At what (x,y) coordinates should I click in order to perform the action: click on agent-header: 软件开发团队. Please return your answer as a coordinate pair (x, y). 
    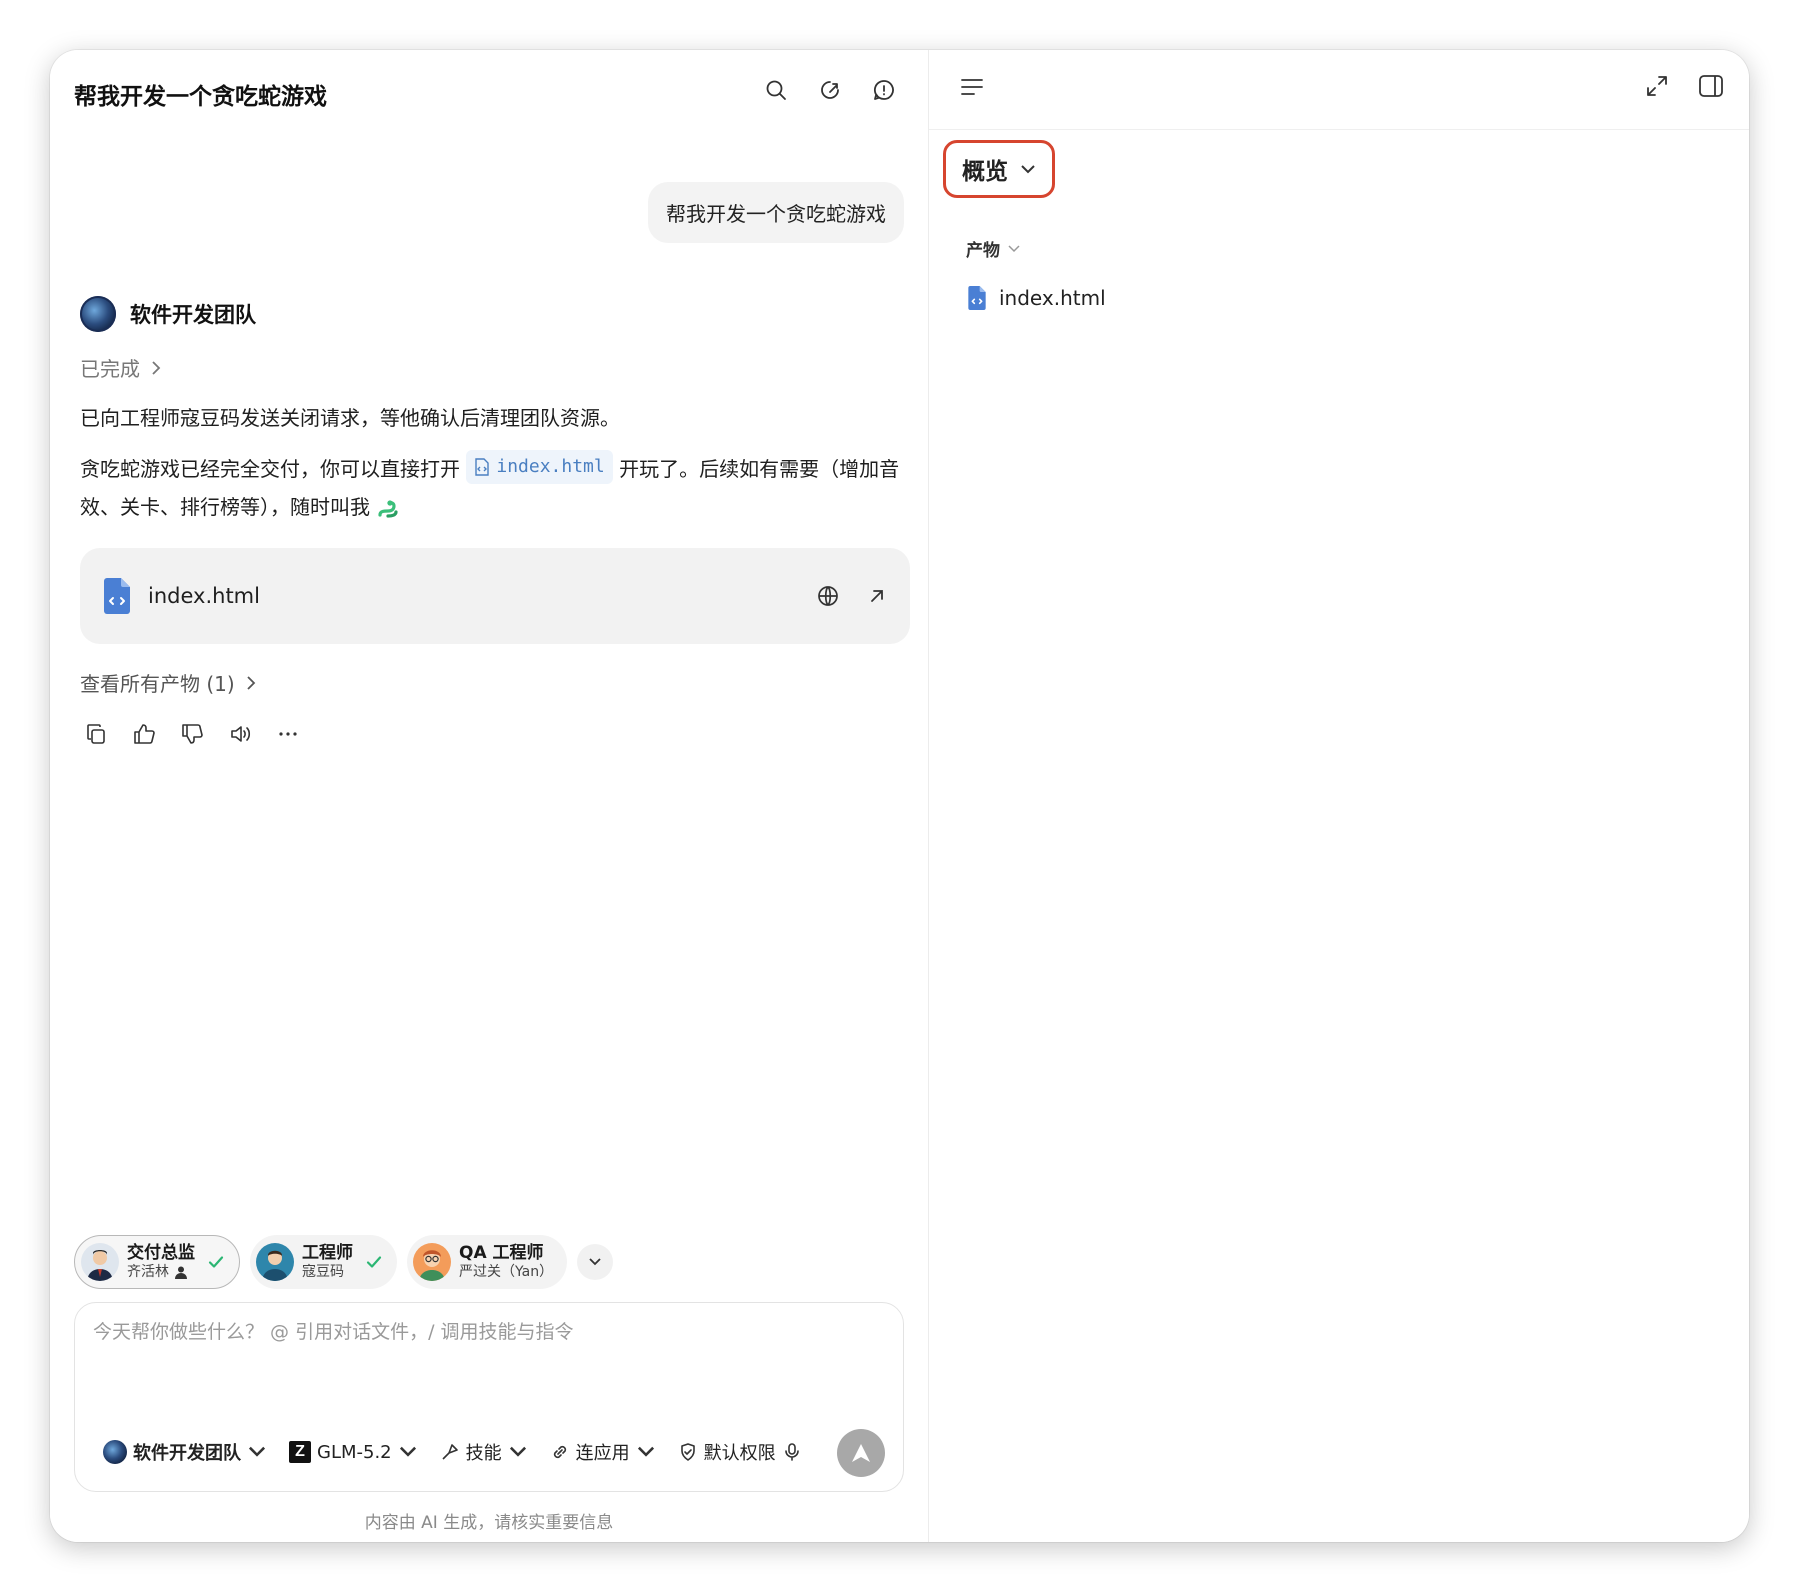
    Looking at the image, I should click on (168, 314).